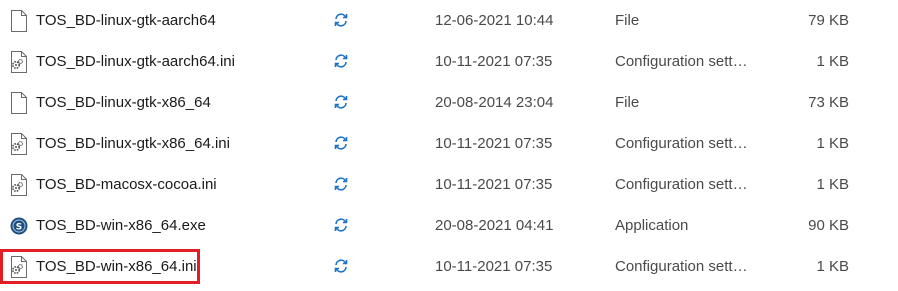 Image resolution: width=898 pixels, height=291 pixels. Describe the element at coordinates (828, 102) in the screenshot. I see `file-size: 73 KB` at that location.